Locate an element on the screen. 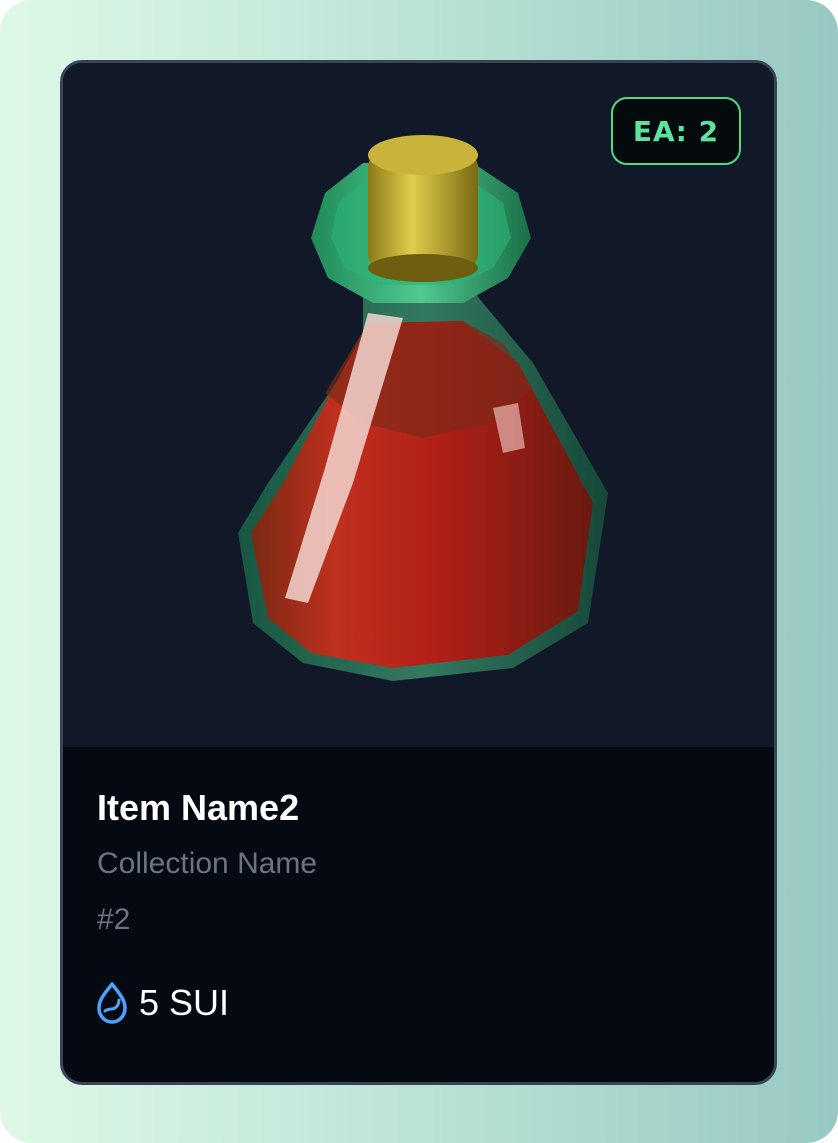  ea-badge: EA: 2 is located at coordinates (676, 131).